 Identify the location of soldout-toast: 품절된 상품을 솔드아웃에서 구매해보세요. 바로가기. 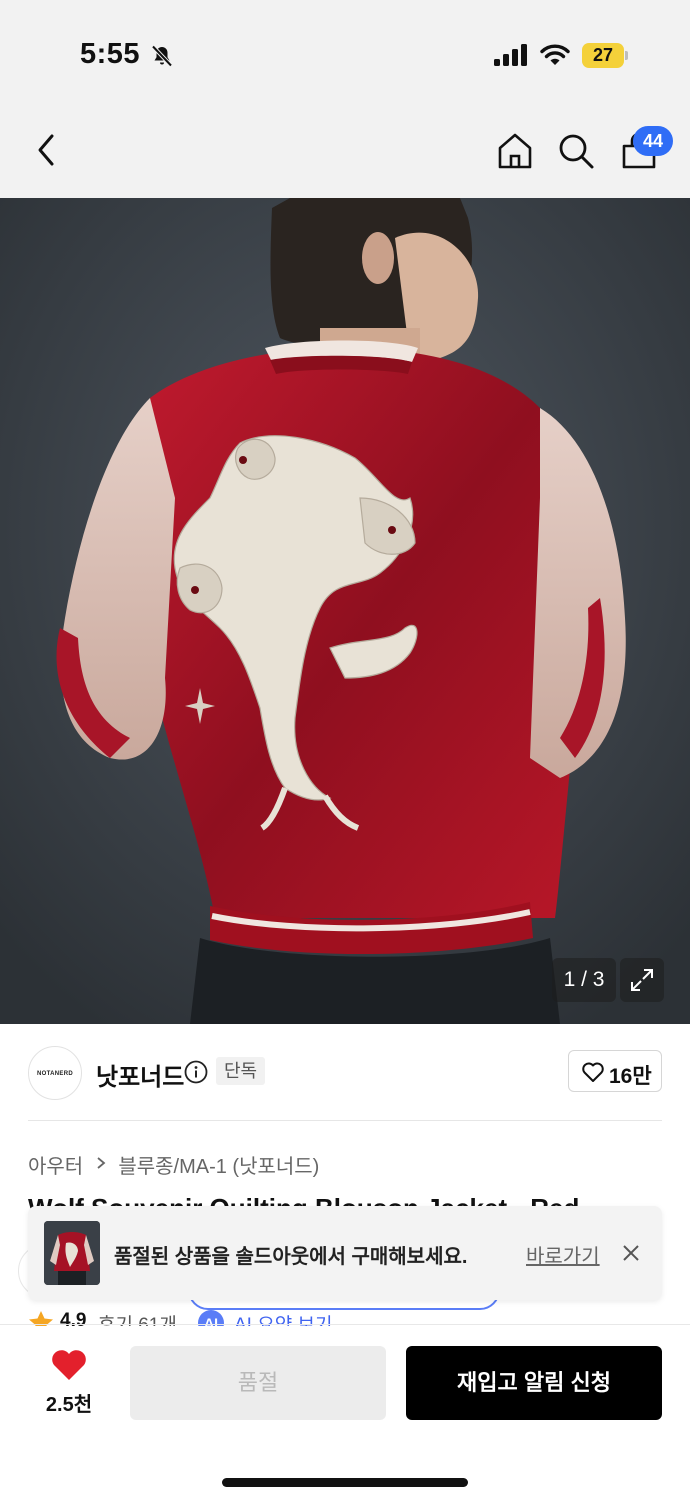
(345, 1253).